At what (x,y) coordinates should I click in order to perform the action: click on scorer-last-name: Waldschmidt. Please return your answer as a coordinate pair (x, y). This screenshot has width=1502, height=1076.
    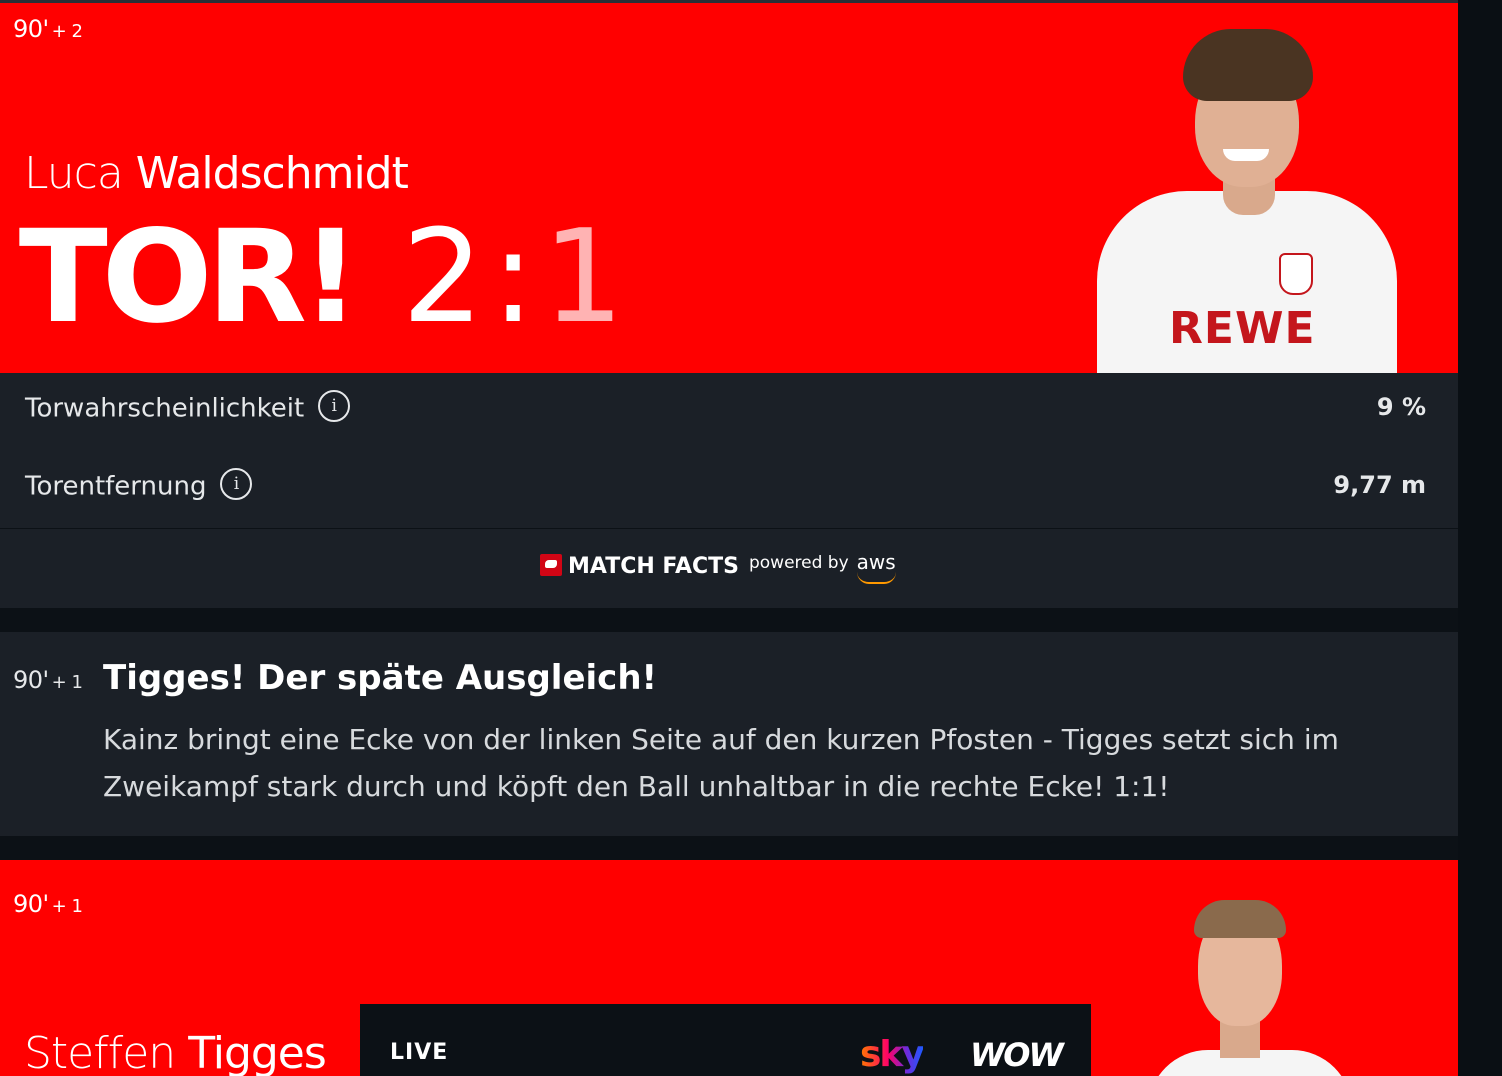
    Looking at the image, I should click on (272, 173).